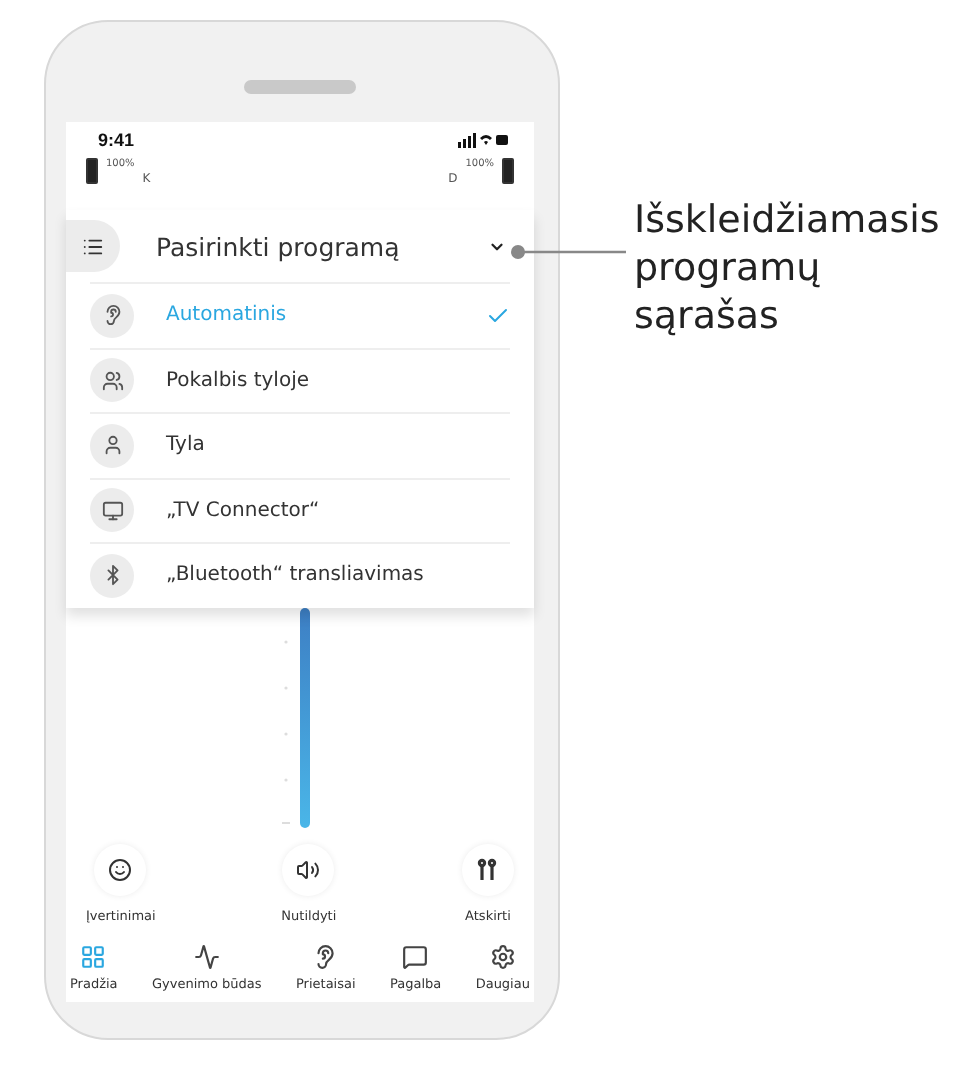  Describe the element at coordinates (498, 315) in the screenshot. I see `check-icon` at that location.